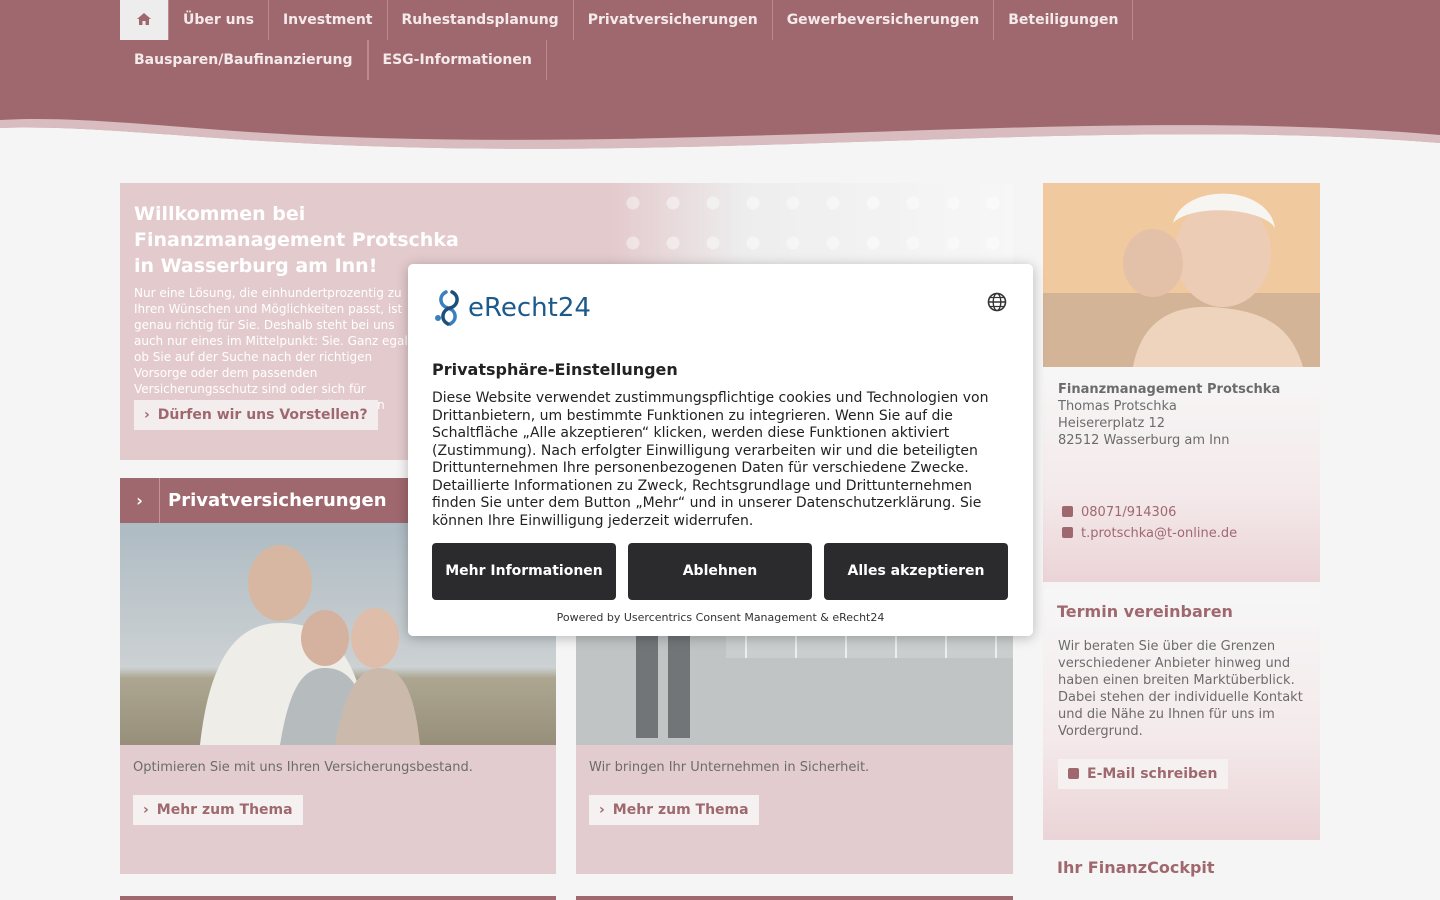 The image size is (1440, 900). Describe the element at coordinates (555, 369) in the screenshot. I see `consent-title: Privatsphäre-Einstellungen` at that location.